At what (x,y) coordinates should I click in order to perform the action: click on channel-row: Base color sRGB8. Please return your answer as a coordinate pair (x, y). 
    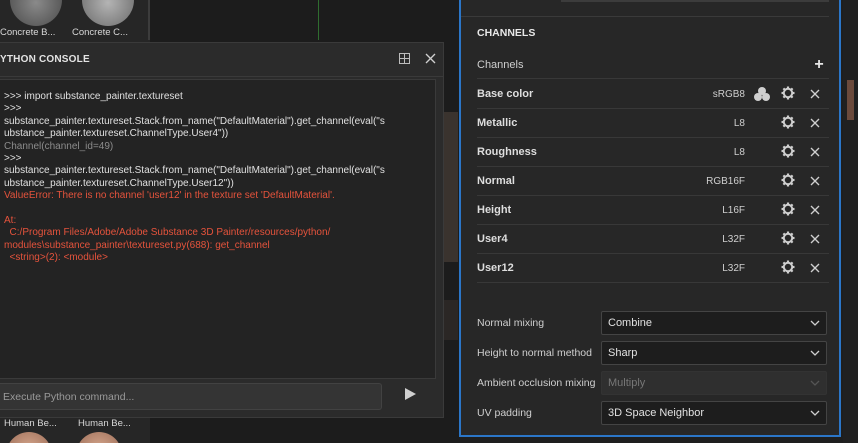
    Looking at the image, I should click on (653, 94).